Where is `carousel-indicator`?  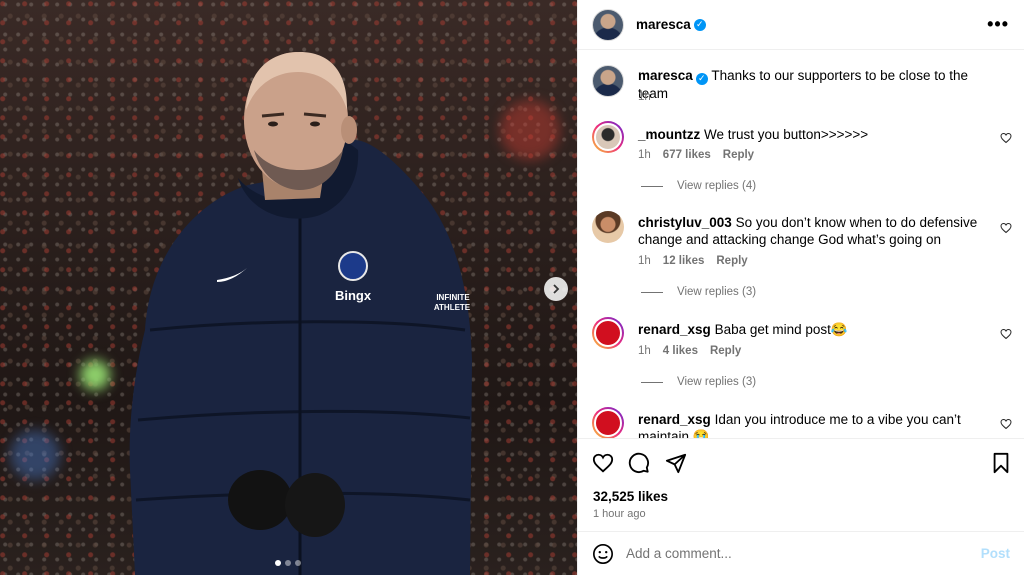 carousel-indicator is located at coordinates (288, 563).